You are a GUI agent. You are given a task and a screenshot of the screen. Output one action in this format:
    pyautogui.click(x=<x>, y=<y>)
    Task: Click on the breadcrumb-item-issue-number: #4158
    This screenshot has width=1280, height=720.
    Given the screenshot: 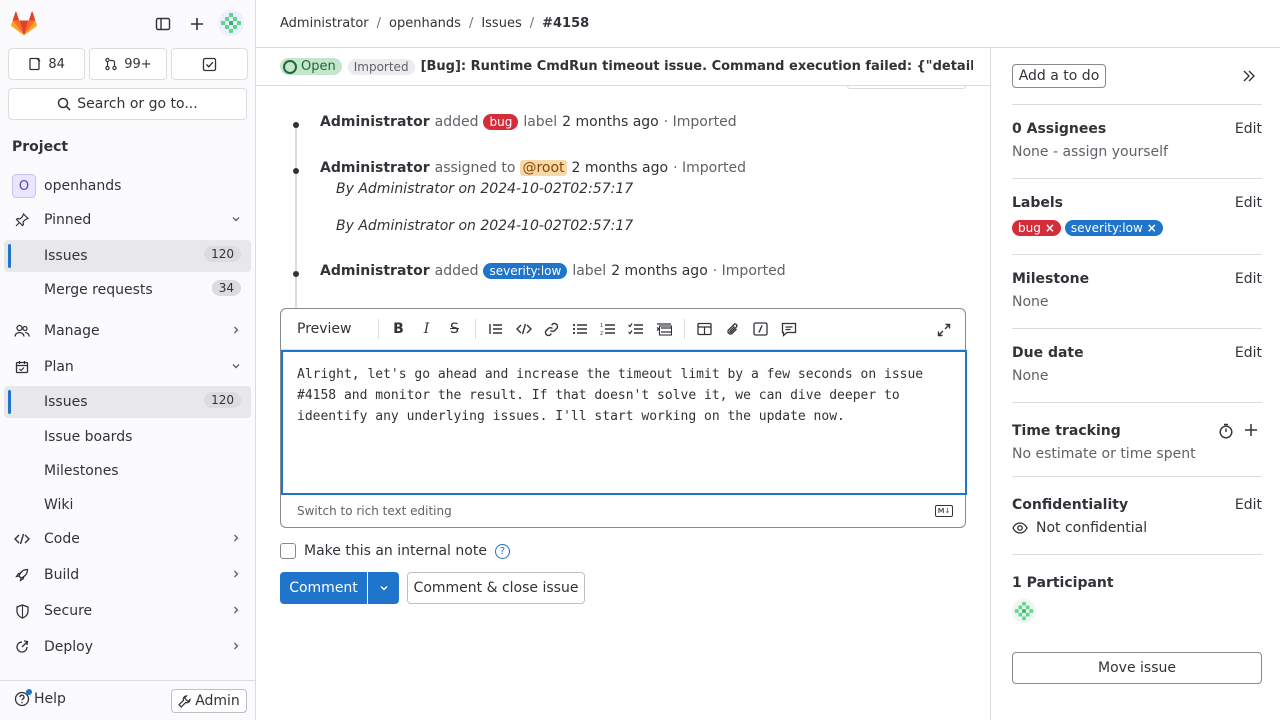 What is the action you would take?
    pyautogui.click(x=565, y=23)
    